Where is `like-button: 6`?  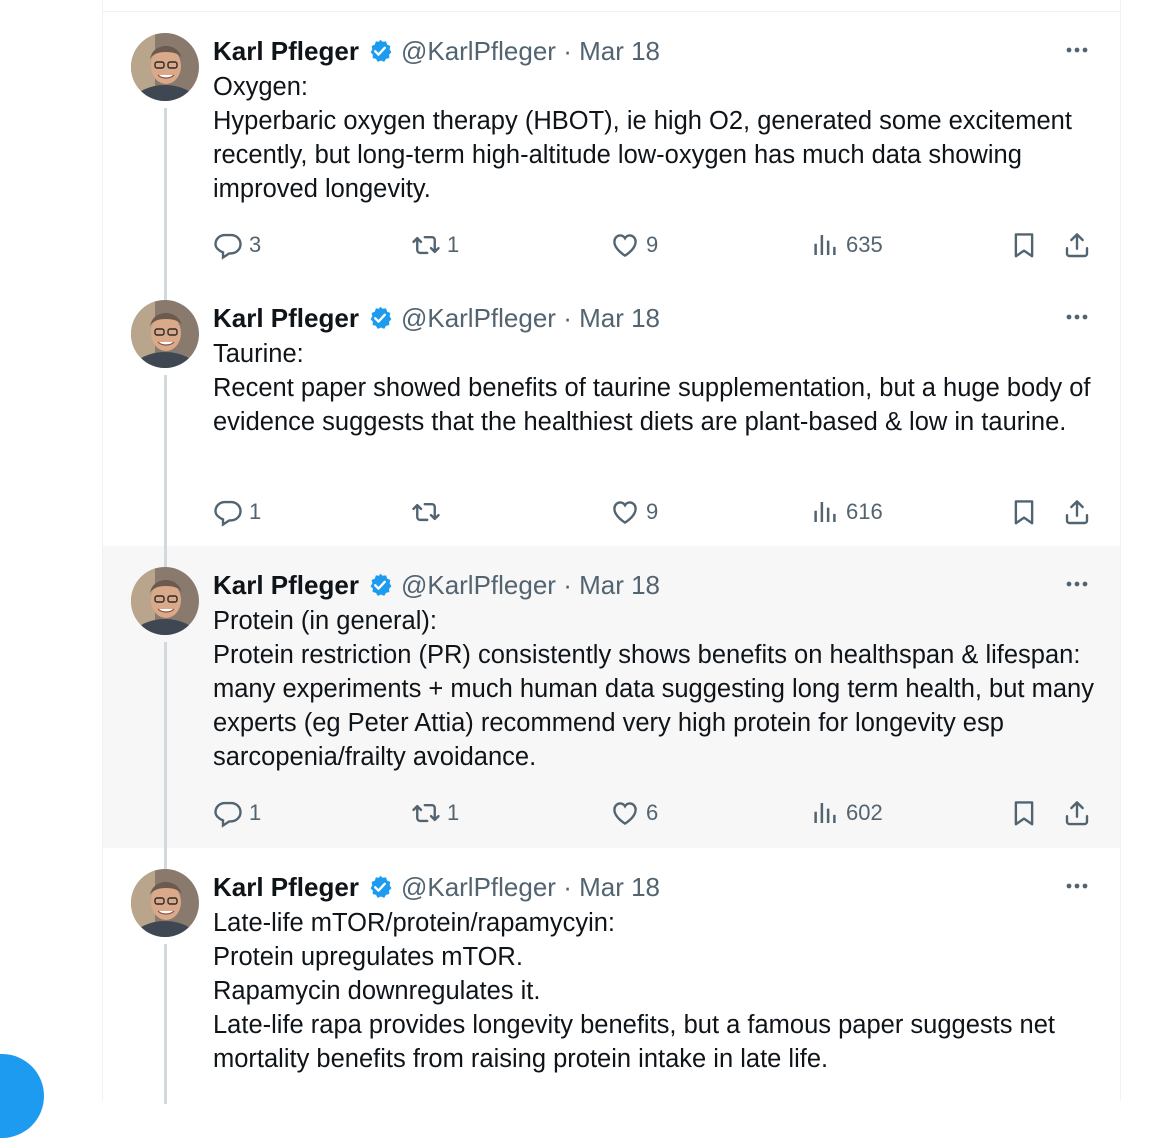
like-button: 6 is located at coordinates (634, 813).